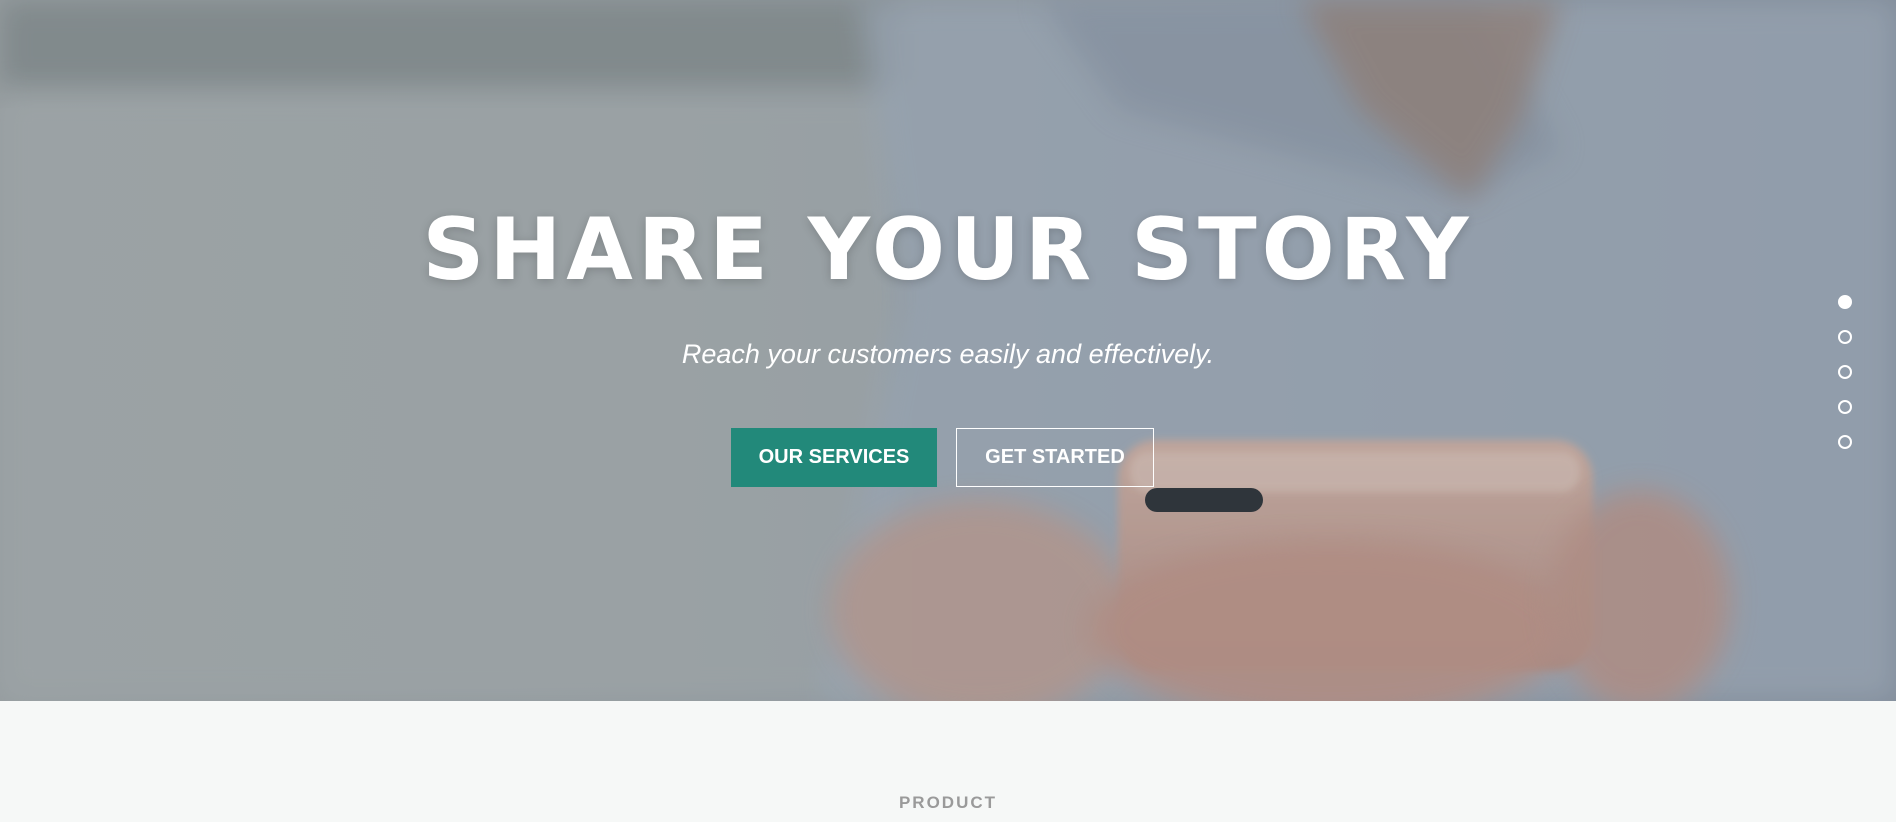 The height and width of the screenshot is (822, 1896). I want to click on our-services-button: OUR SERVICES, so click(834, 457).